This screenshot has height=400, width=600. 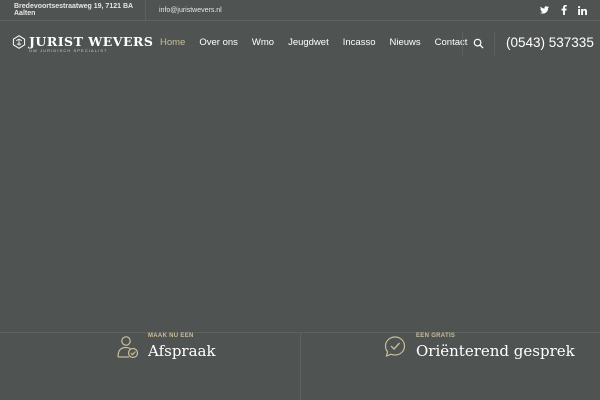 What do you see at coordinates (436, 336) in the screenshot?
I see `cta-eyebrow: EEN GRATIS` at bounding box center [436, 336].